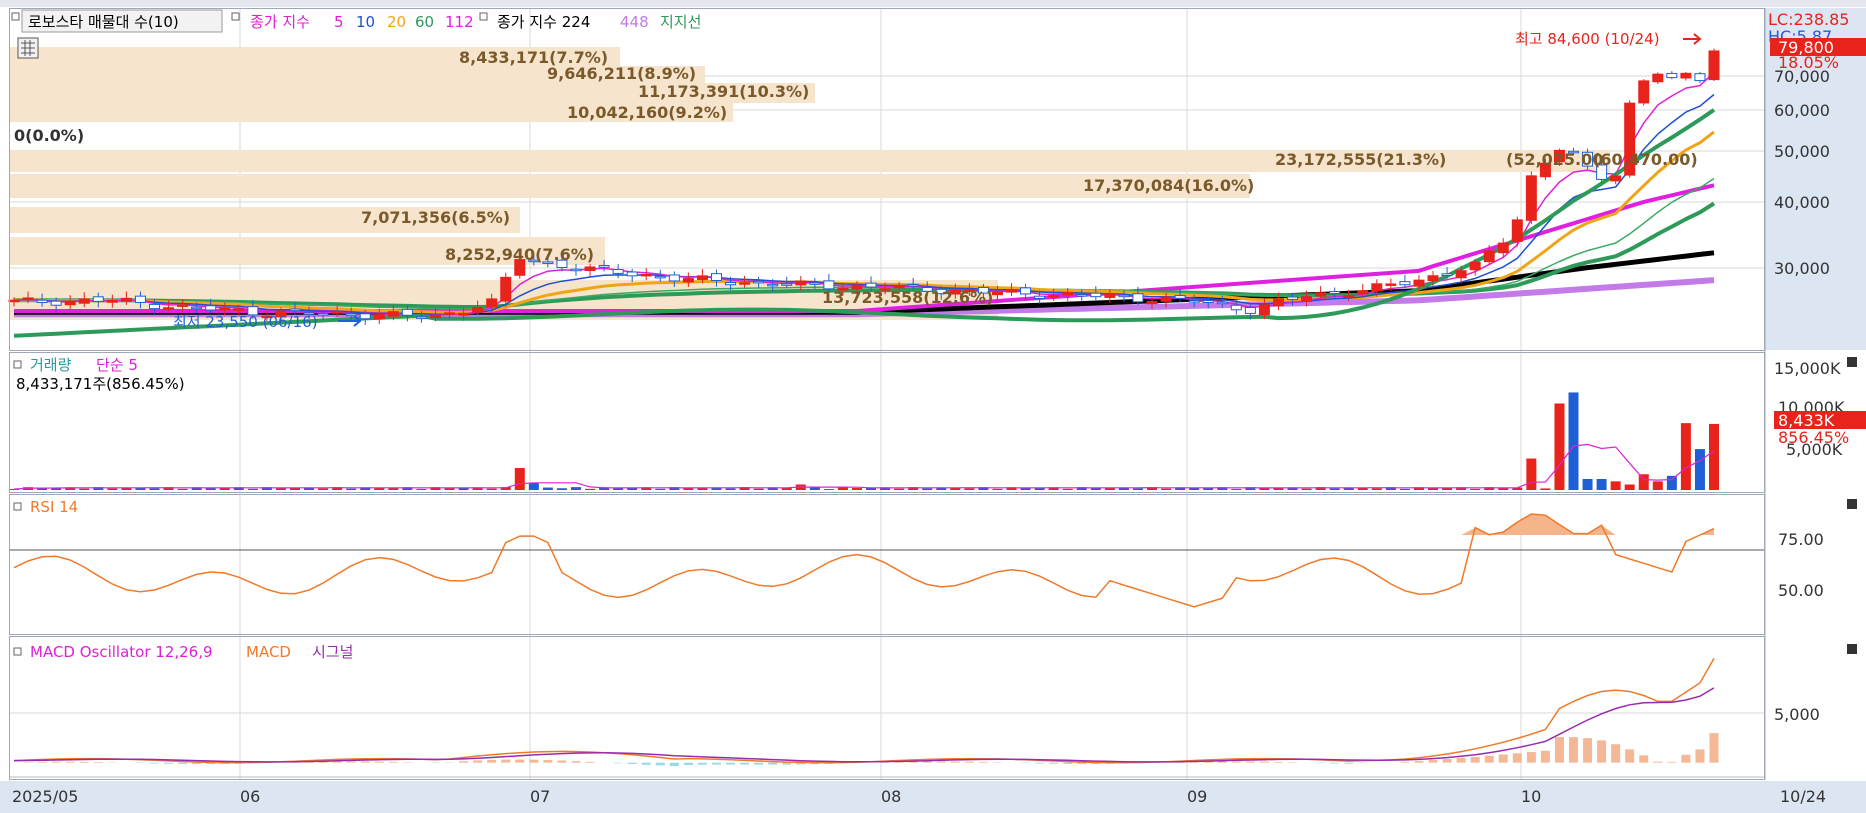 The width and height of the screenshot is (1866, 813). I want to click on ytick-70000: 70,000, so click(1802, 76).